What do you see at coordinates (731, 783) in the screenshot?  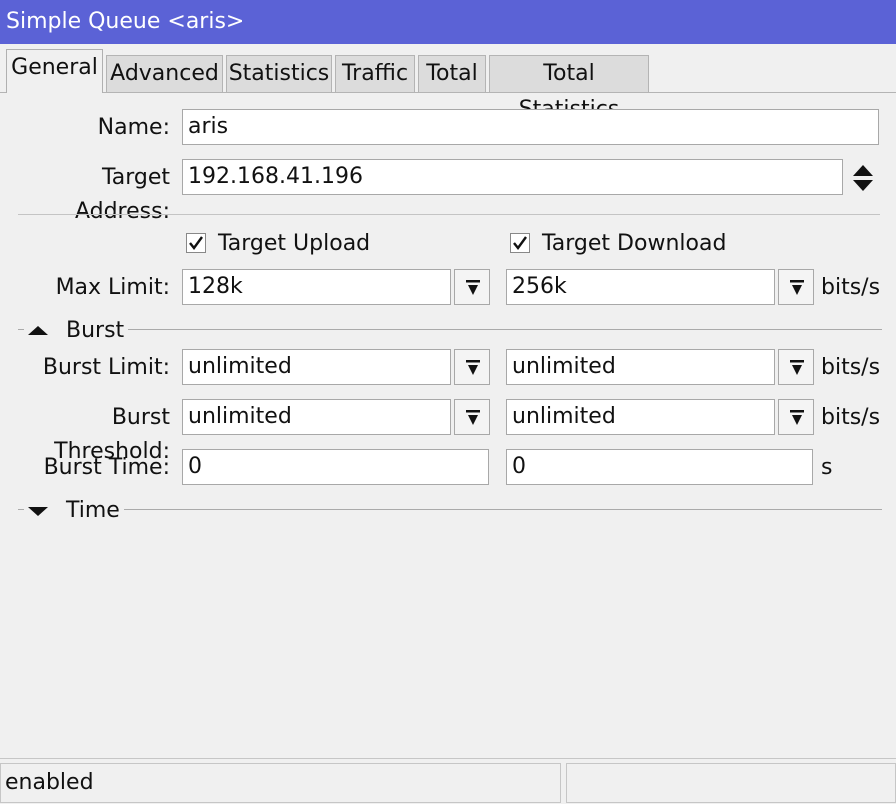 I see `status-right-cell` at bounding box center [731, 783].